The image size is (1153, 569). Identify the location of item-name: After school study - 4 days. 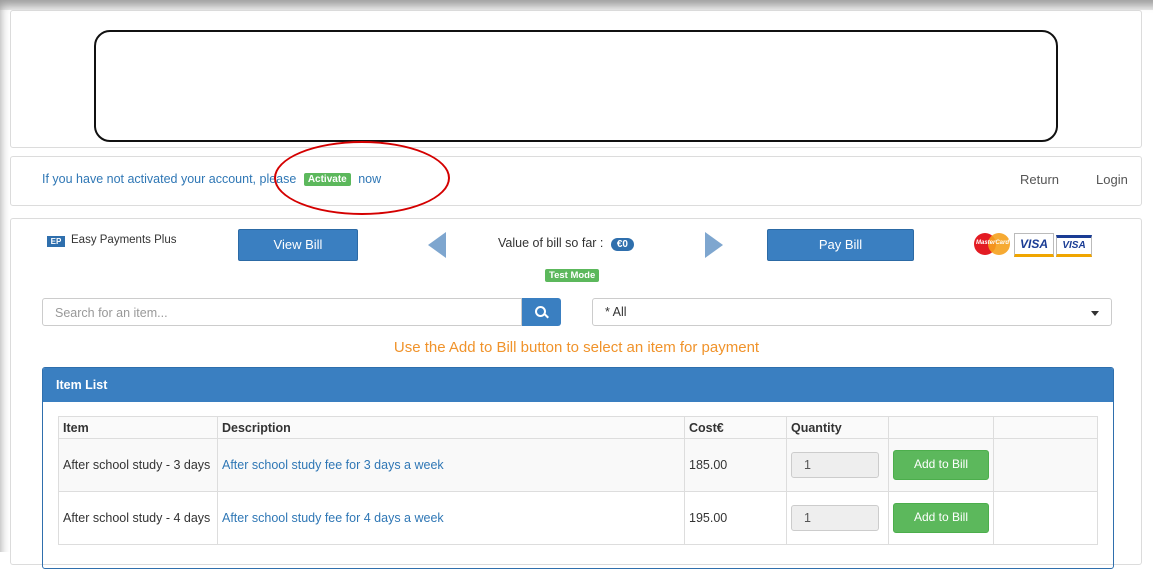
(138, 518).